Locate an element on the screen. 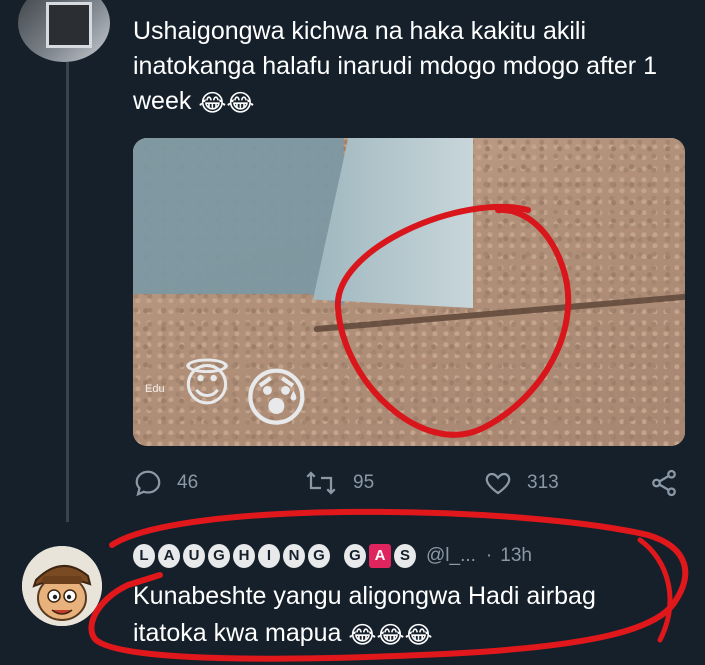 This screenshot has height=665, width=705. reply-button: 46 is located at coordinates (165, 483).